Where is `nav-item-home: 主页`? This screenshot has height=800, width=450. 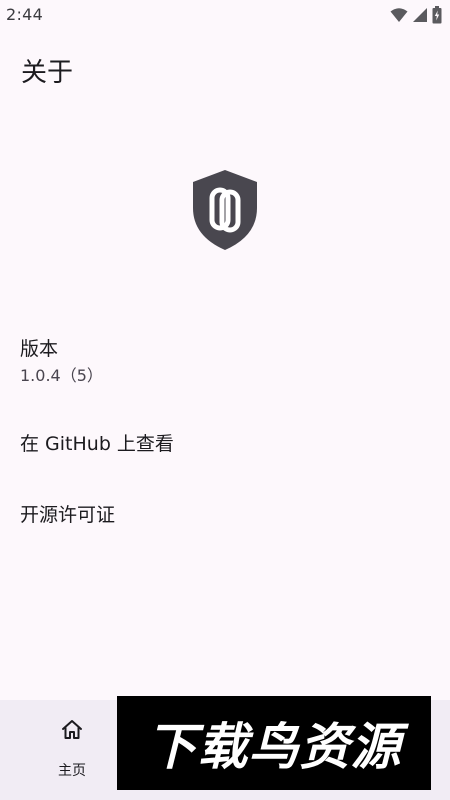 nav-item-home: 主页 is located at coordinates (72, 752).